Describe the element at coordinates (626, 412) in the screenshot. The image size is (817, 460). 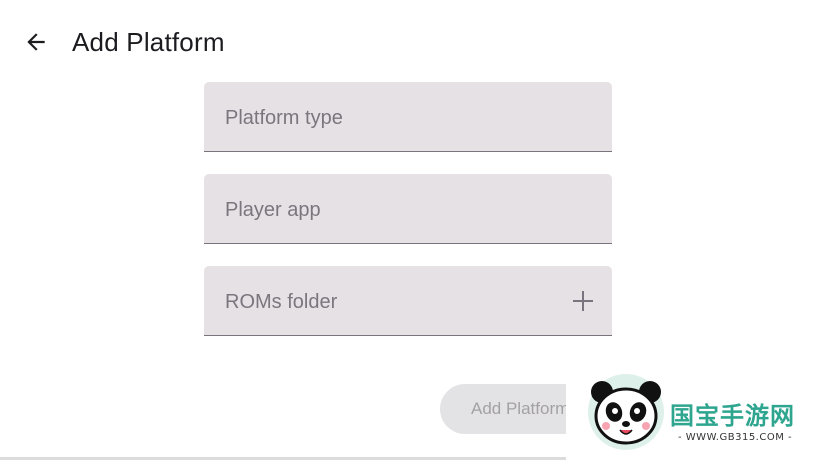
I see `panda-logo-icon` at that location.